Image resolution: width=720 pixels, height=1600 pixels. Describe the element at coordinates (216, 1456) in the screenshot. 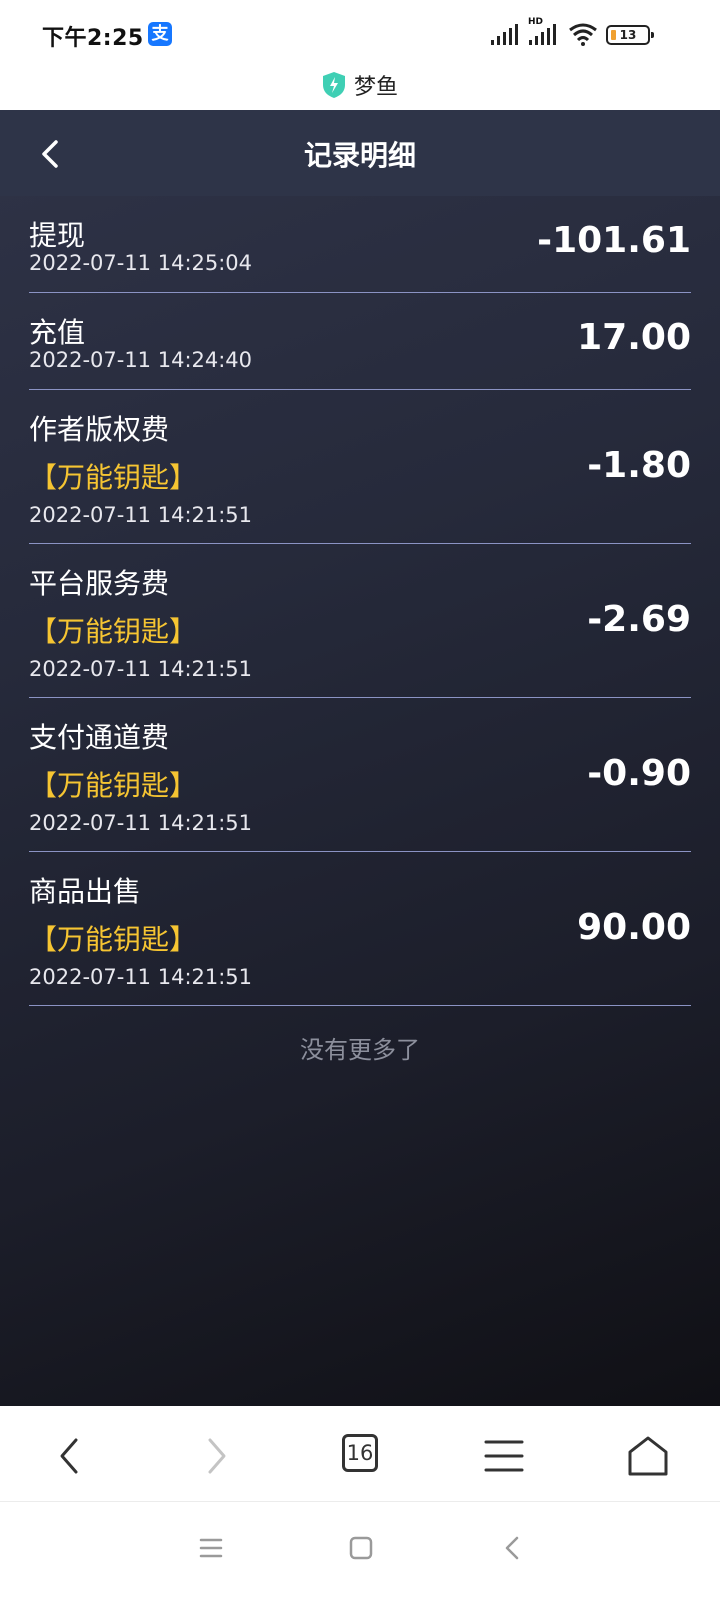

I see `forward-icon` at that location.